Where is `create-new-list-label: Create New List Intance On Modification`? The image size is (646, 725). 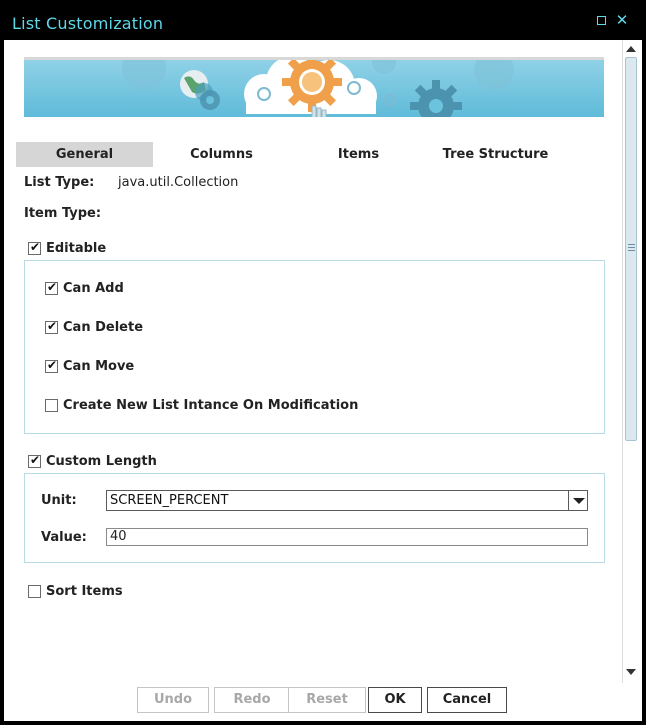
create-new-list-label: Create New List Intance On Modification is located at coordinates (211, 405).